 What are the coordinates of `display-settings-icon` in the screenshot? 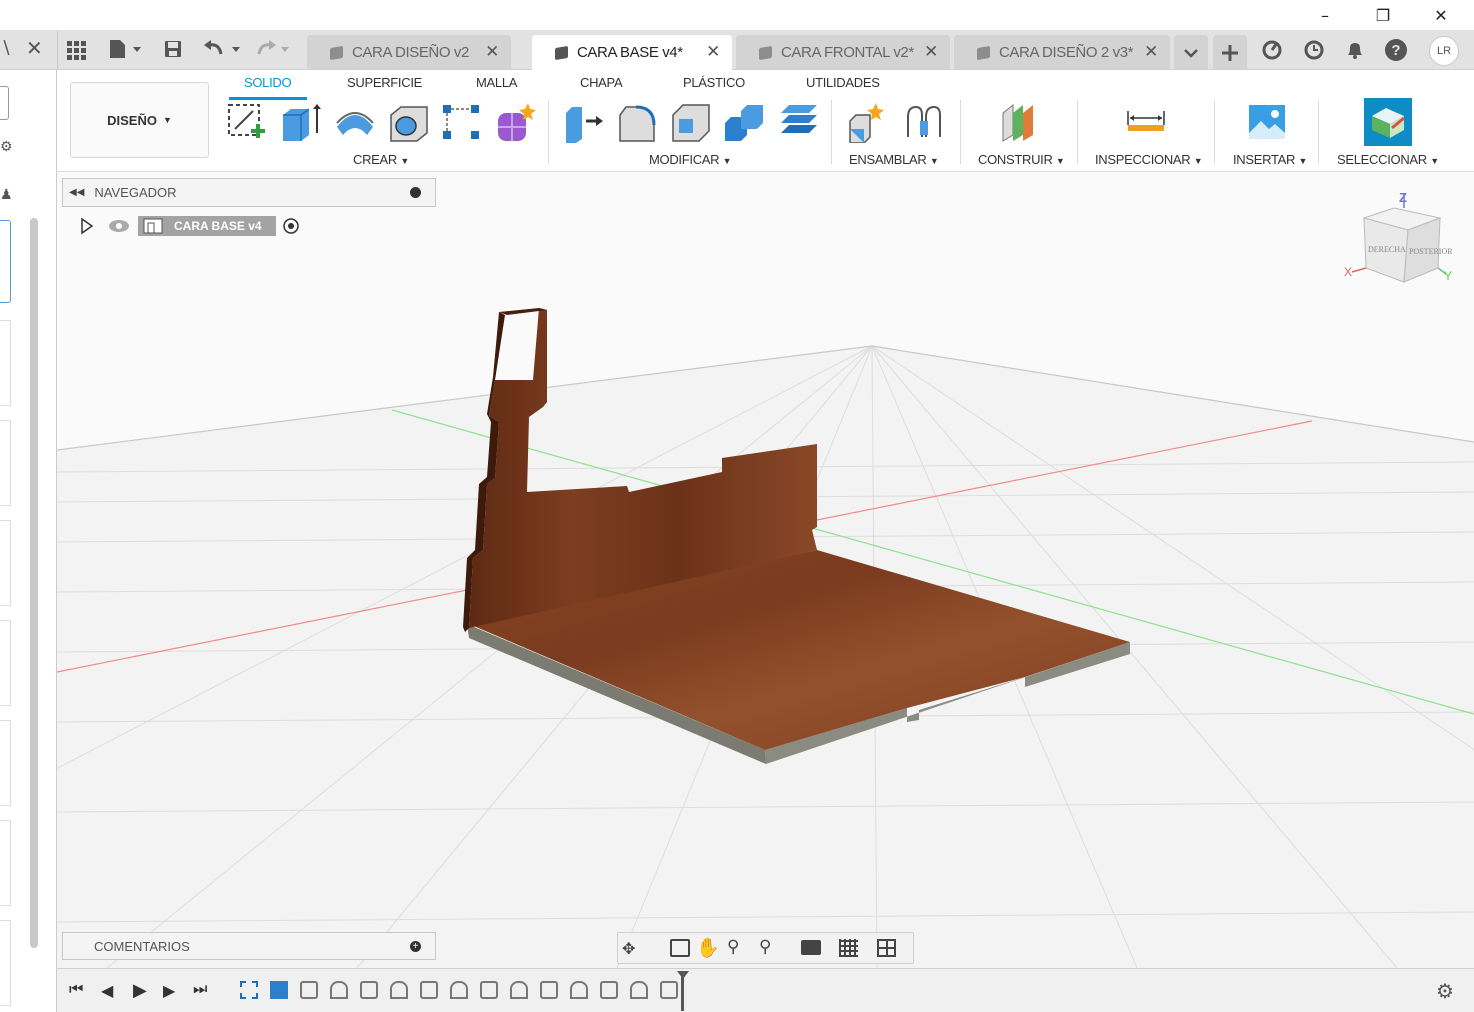 It's located at (811, 947).